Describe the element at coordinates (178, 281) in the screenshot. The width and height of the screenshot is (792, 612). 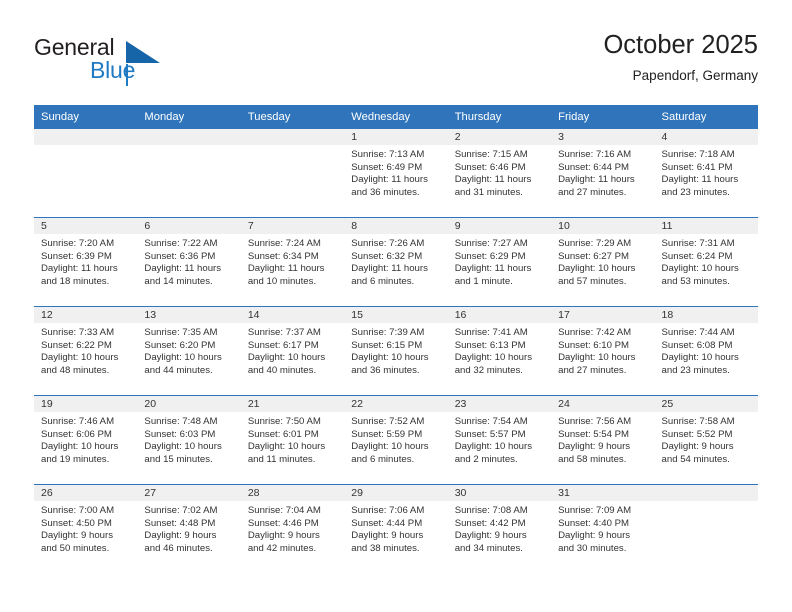
I see `daylight-duration-line-2: and 14 minutes.` at that location.